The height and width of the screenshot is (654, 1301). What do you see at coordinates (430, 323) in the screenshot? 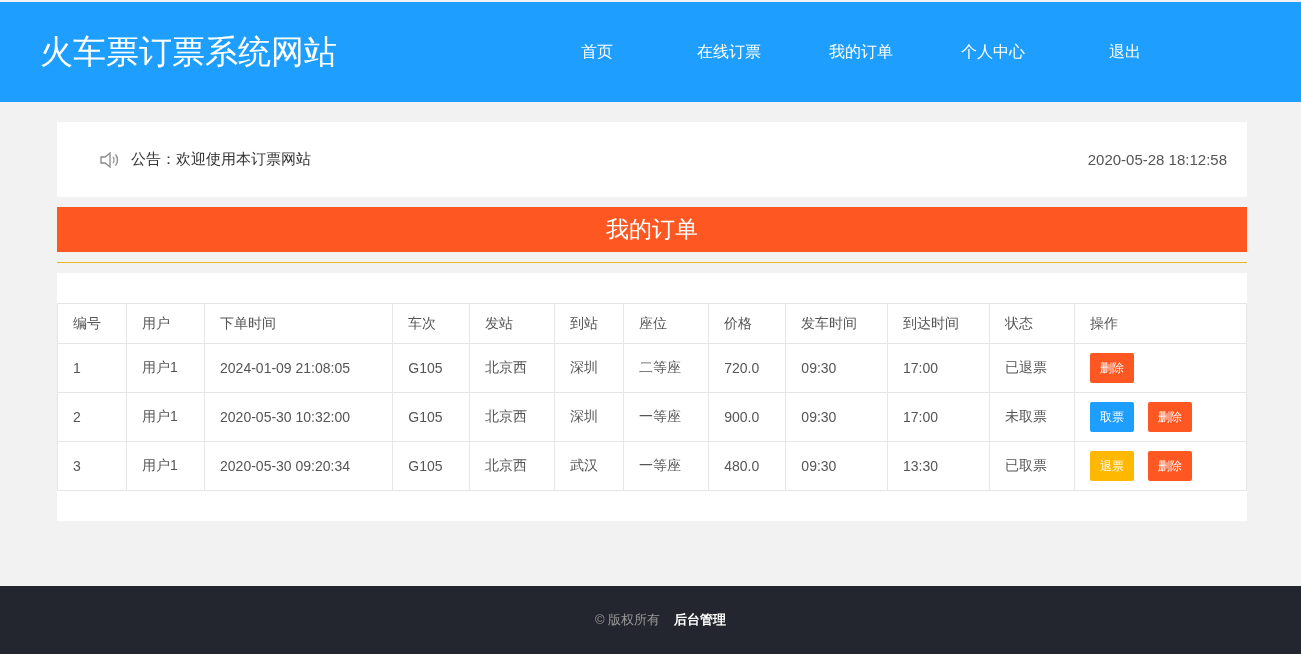
I see `column-header: 车次` at bounding box center [430, 323].